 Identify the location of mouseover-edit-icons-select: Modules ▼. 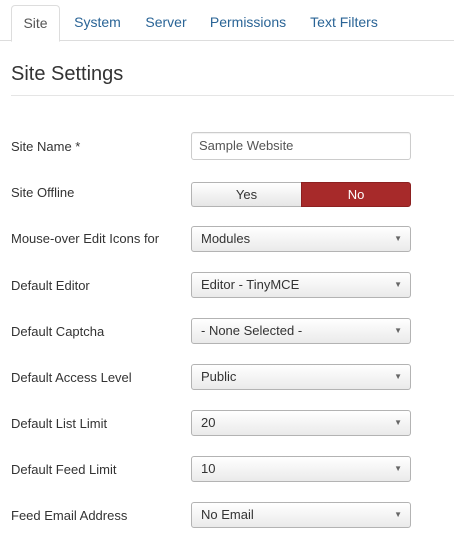
(301, 239).